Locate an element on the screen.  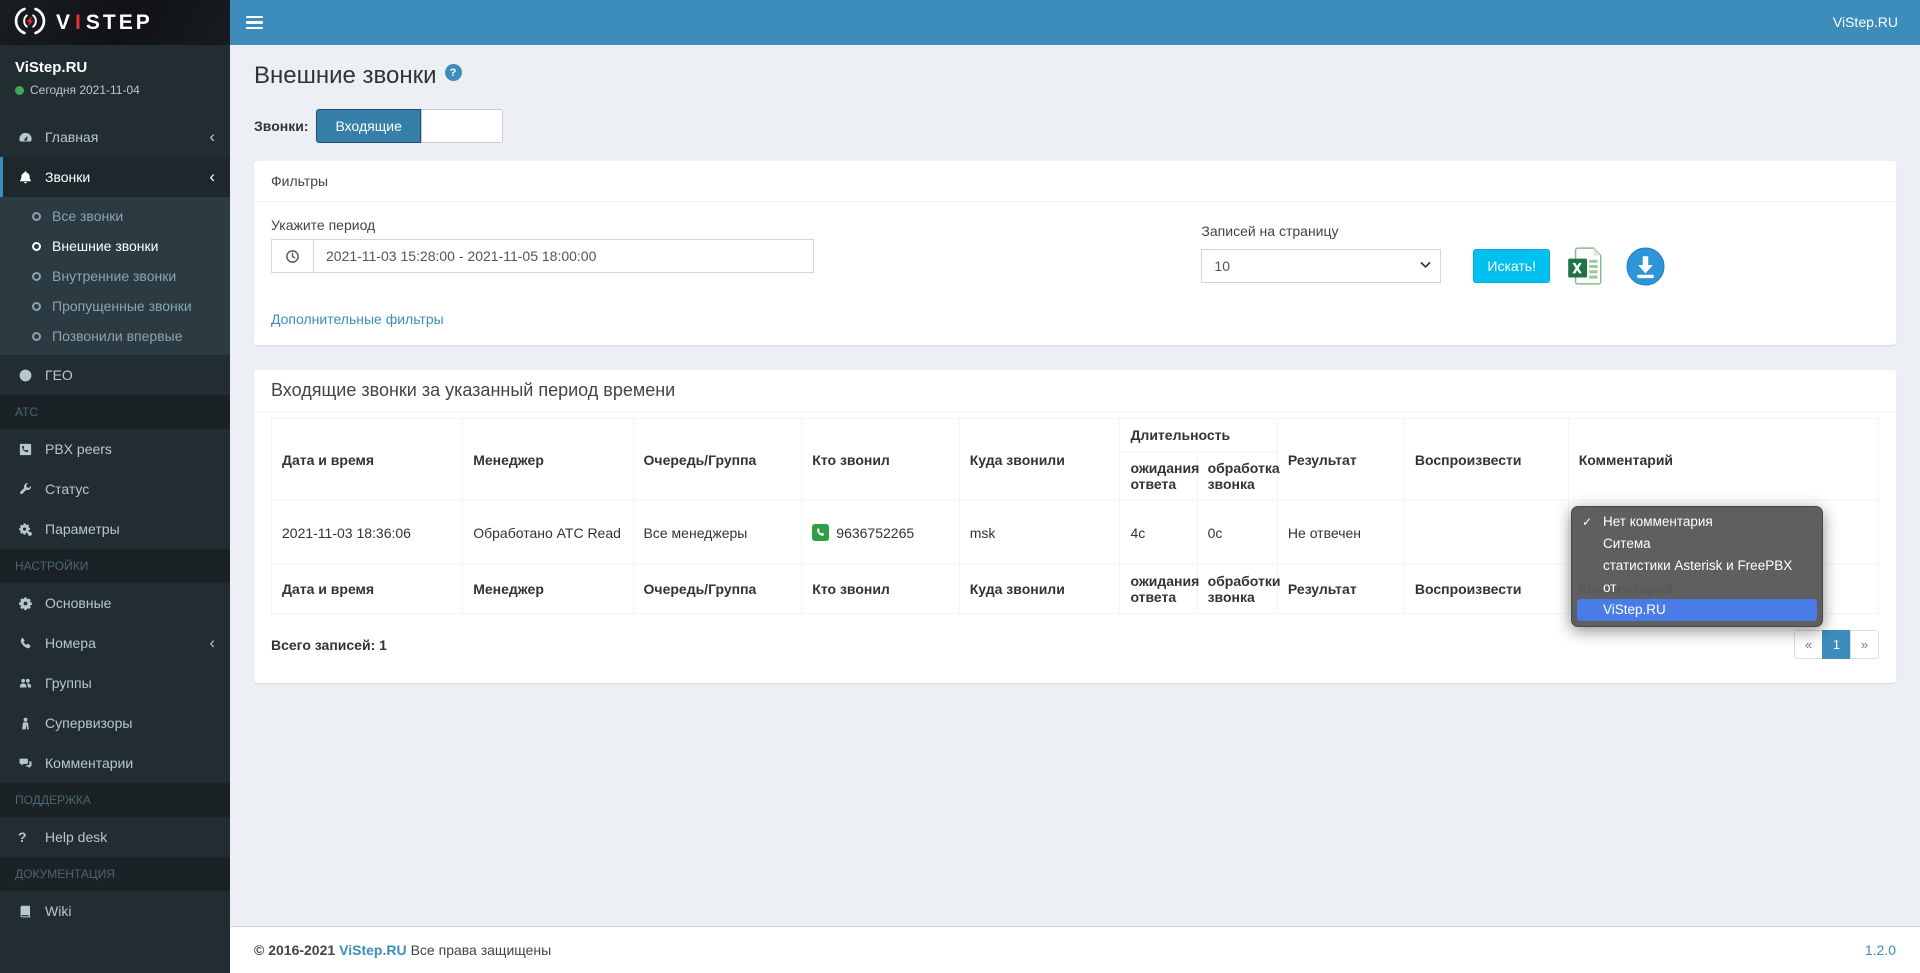
cell-play is located at coordinates (1486, 532).